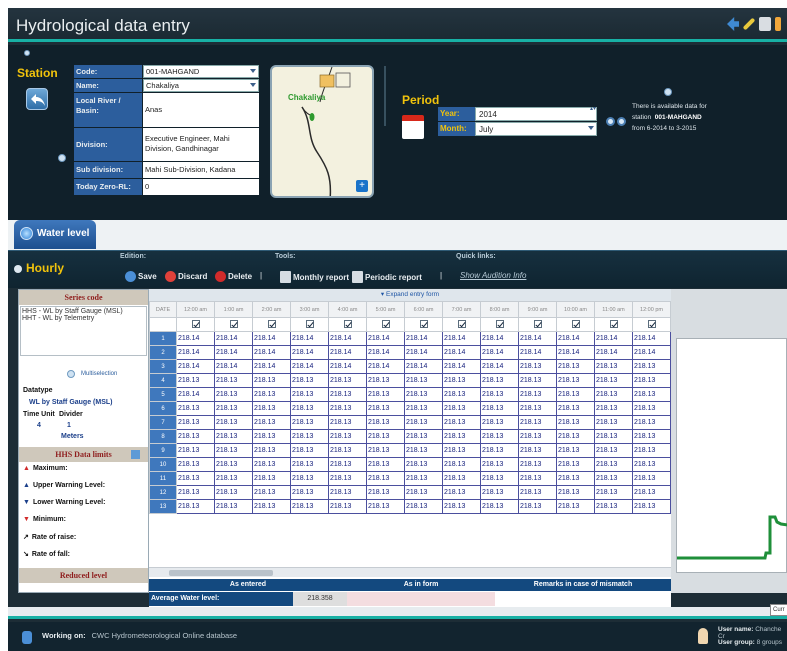 This screenshot has width=787, height=651. What do you see at coordinates (201, 71) in the screenshot?
I see `code-select: 001-MAHGAND` at bounding box center [201, 71].